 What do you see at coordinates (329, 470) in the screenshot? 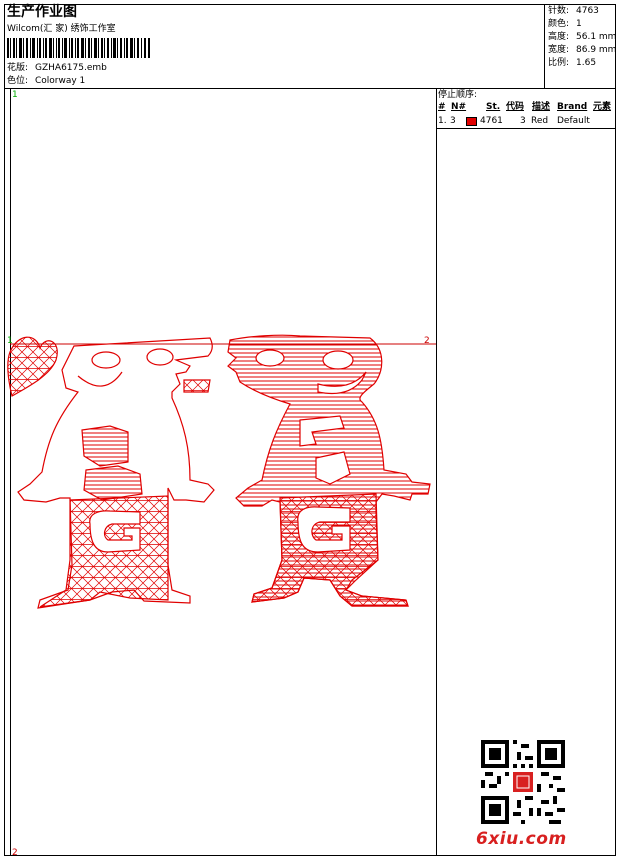
I see `right-figure` at bounding box center [329, 470].